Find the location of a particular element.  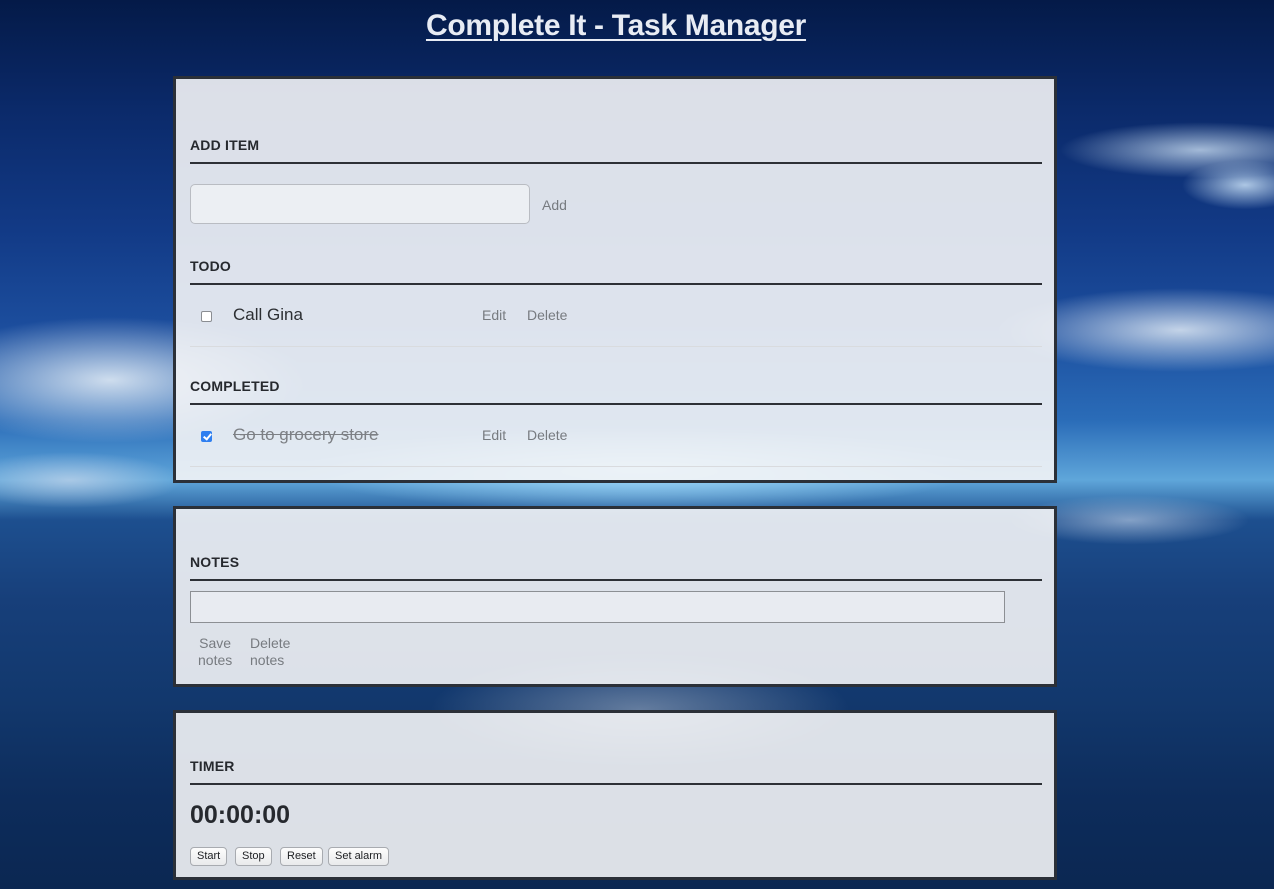

save-notes-label-line1: Save is located at coordinates (215, 643).